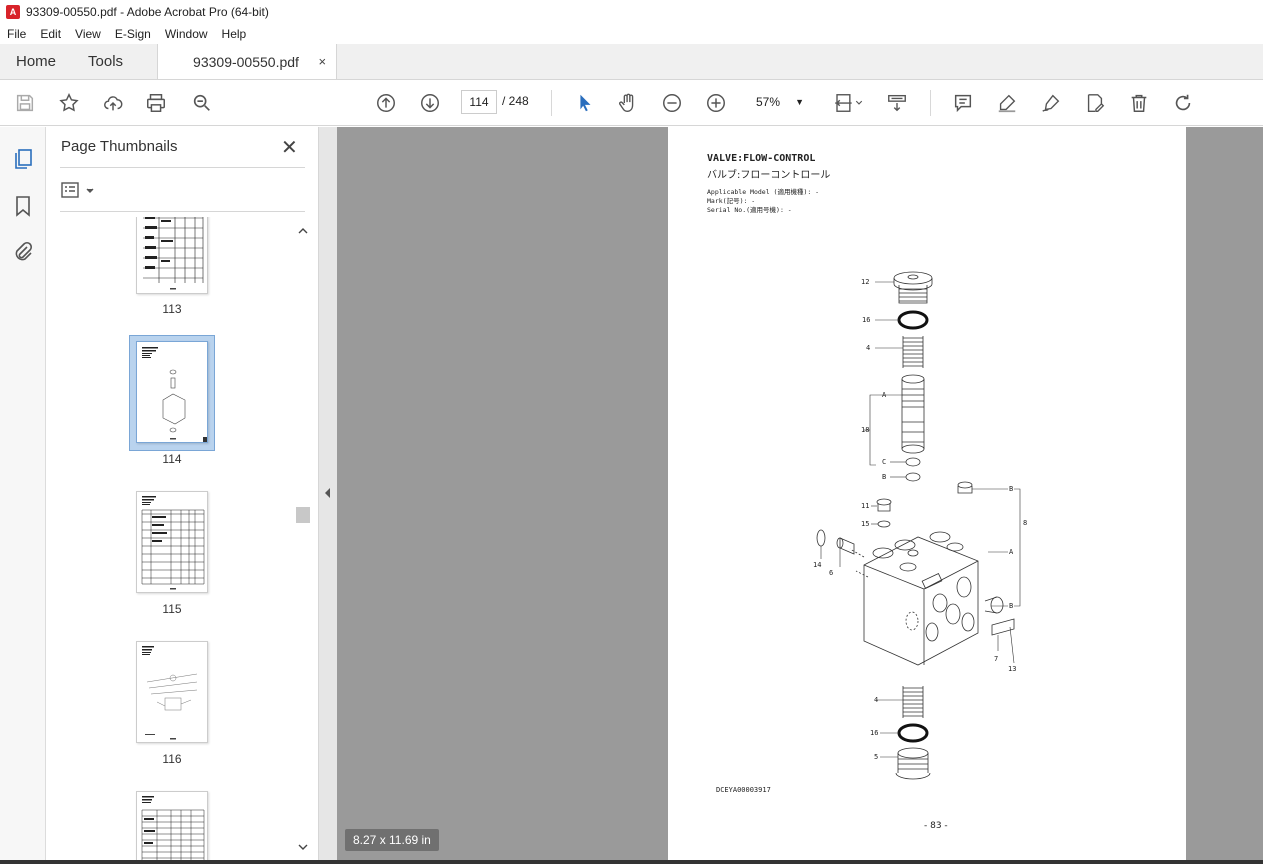 The height and width of the screenshot is (865, 1263). I want to click on drawing-code: DCEYA00003917, so click(743, 790).